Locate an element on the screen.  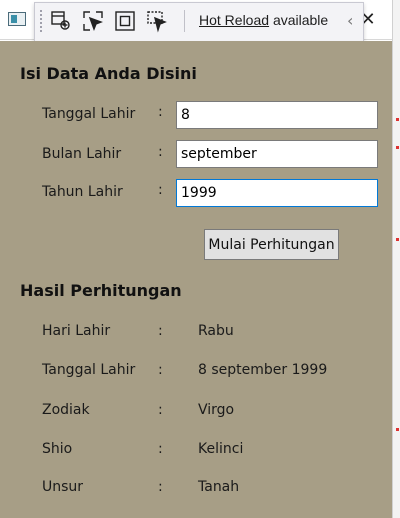
result-label-unsur: Unsur is located at coordinates (63, 487).